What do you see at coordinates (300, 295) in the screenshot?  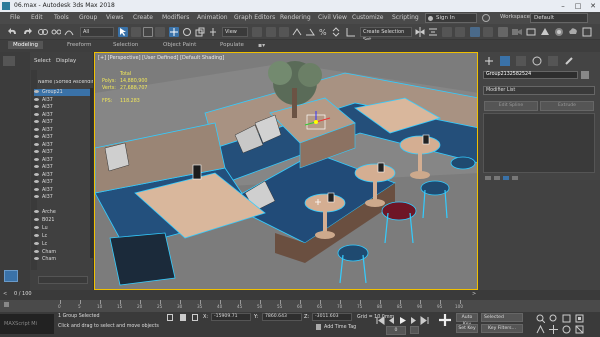 I see `time-slider` at bounding box center [300, 295].